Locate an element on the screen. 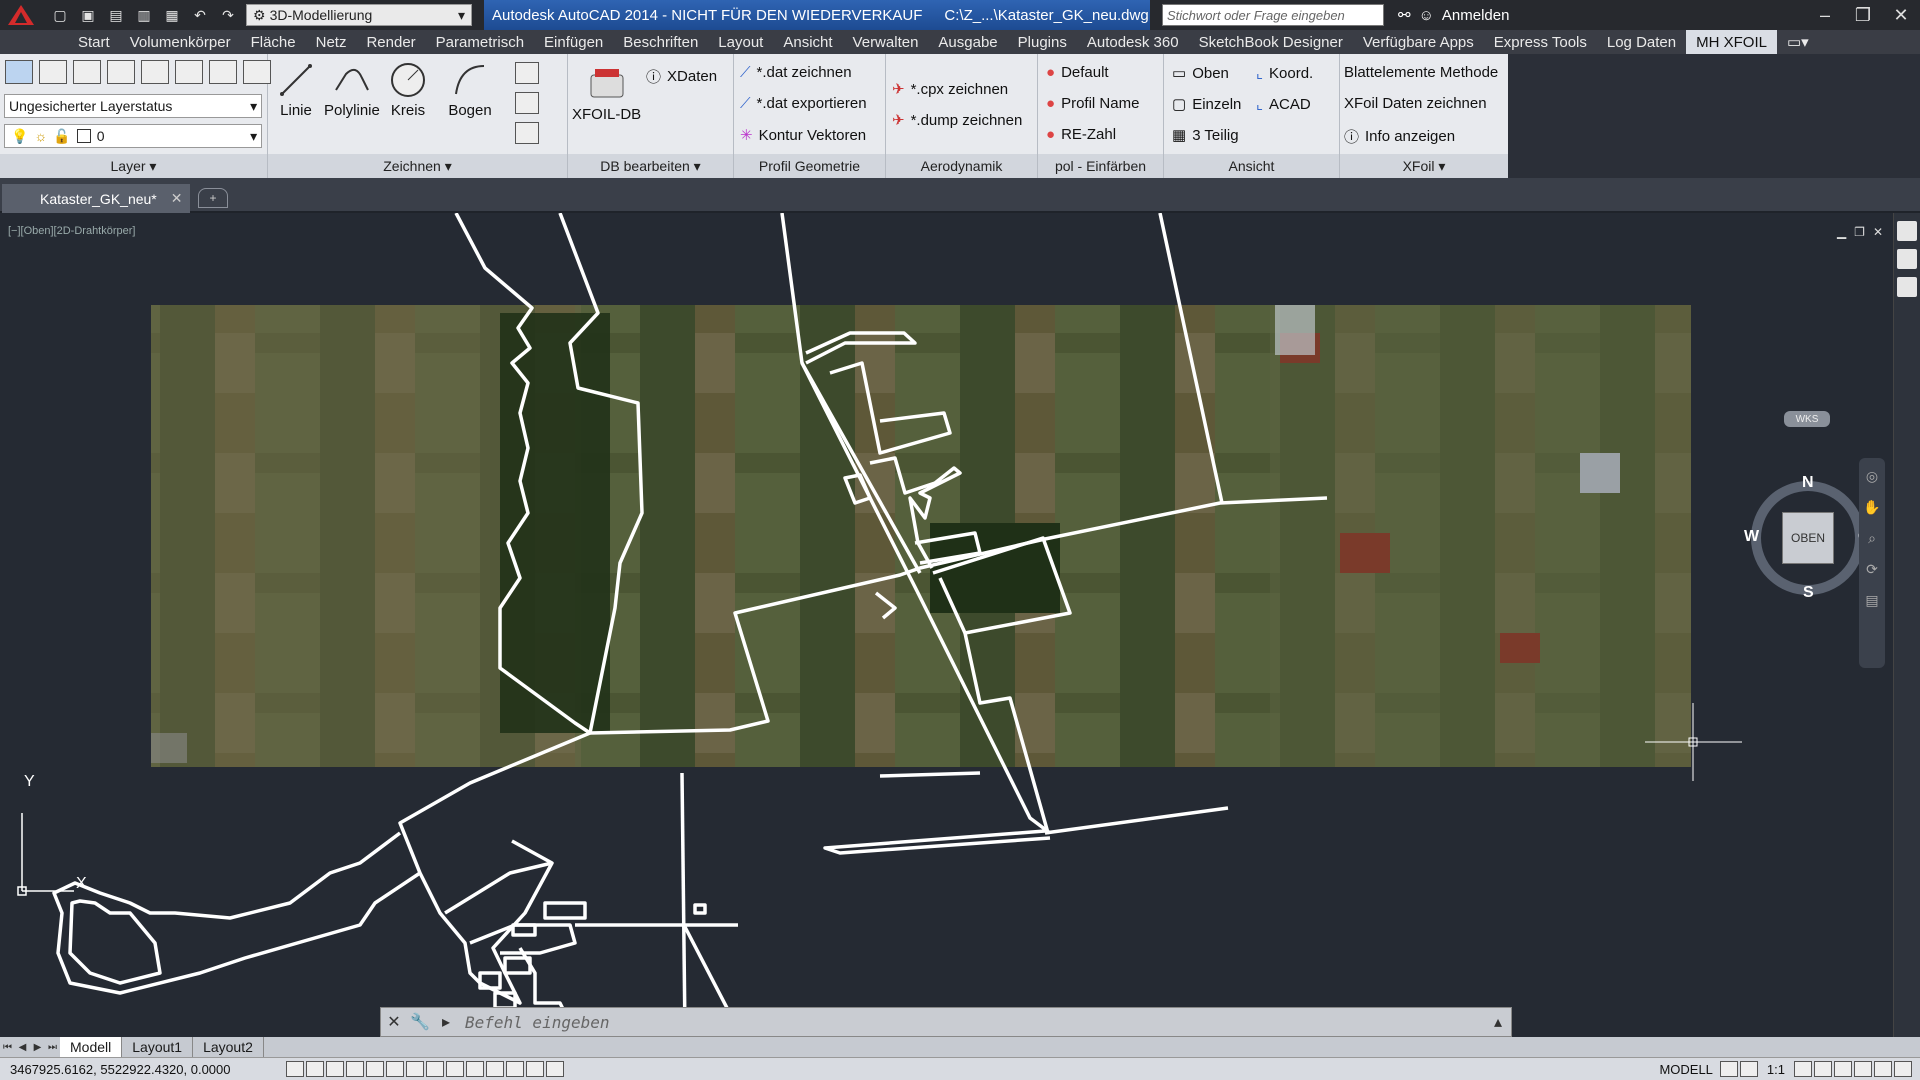  blade-element-button: Blattelemente Methode is located at coordinates (1421, 72).